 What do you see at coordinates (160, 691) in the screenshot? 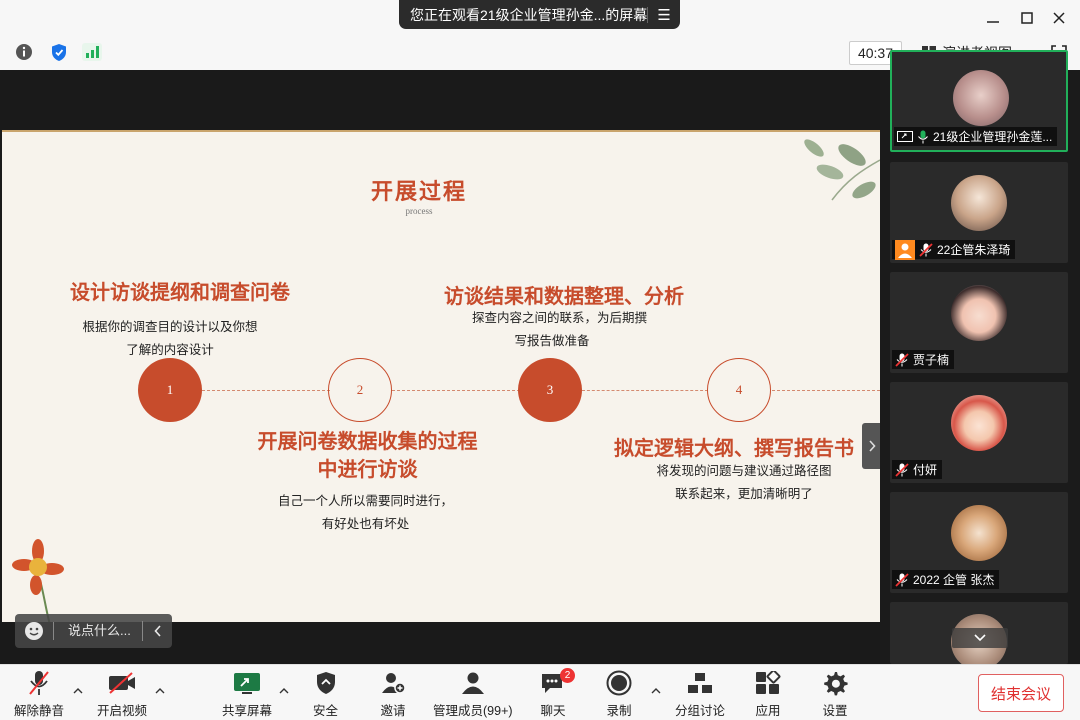
I see `video-options-caret` at bounding box center [160, 691].